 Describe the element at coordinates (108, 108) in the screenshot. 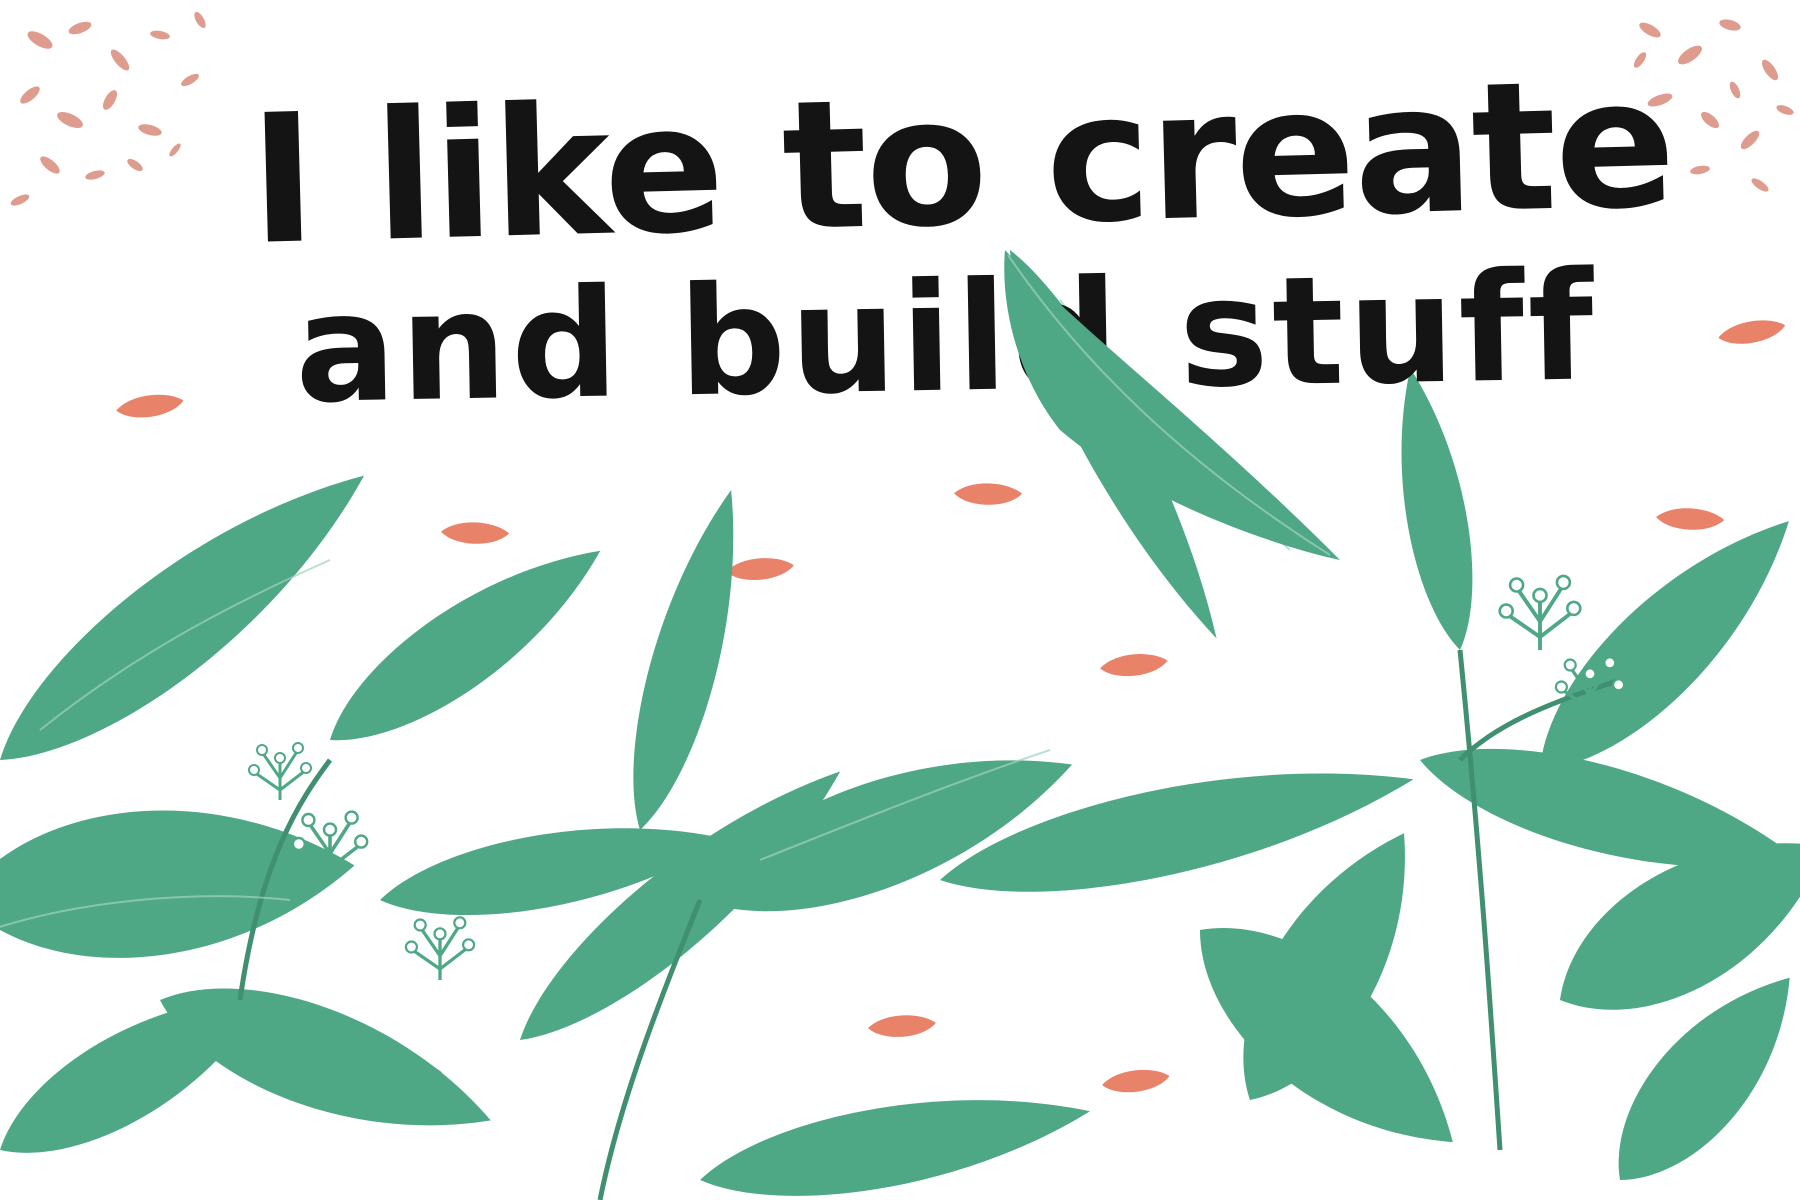

I see `corner-cluster-top-left` at that location.